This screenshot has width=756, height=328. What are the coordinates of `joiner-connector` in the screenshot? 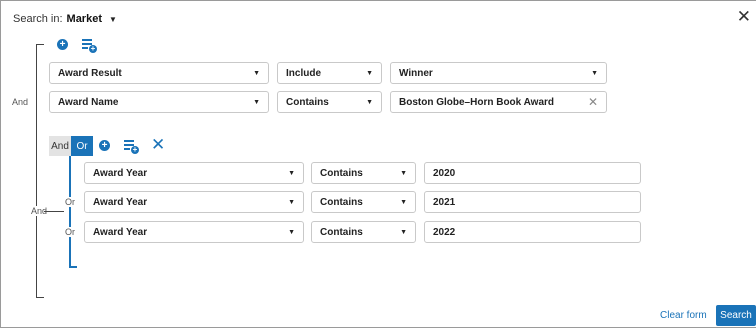 It's located at (54, 211).